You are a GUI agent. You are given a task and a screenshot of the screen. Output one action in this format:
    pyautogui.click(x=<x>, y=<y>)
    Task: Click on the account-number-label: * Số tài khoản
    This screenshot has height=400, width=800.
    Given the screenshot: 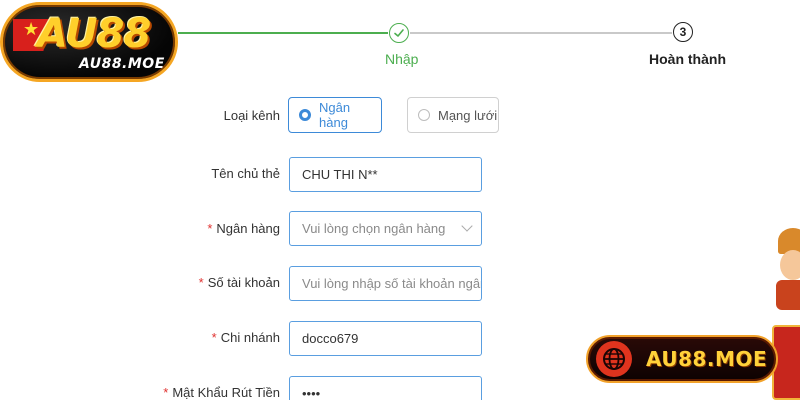 What is the action you would take?
    pyautogui.click(x=239, y=282)
    